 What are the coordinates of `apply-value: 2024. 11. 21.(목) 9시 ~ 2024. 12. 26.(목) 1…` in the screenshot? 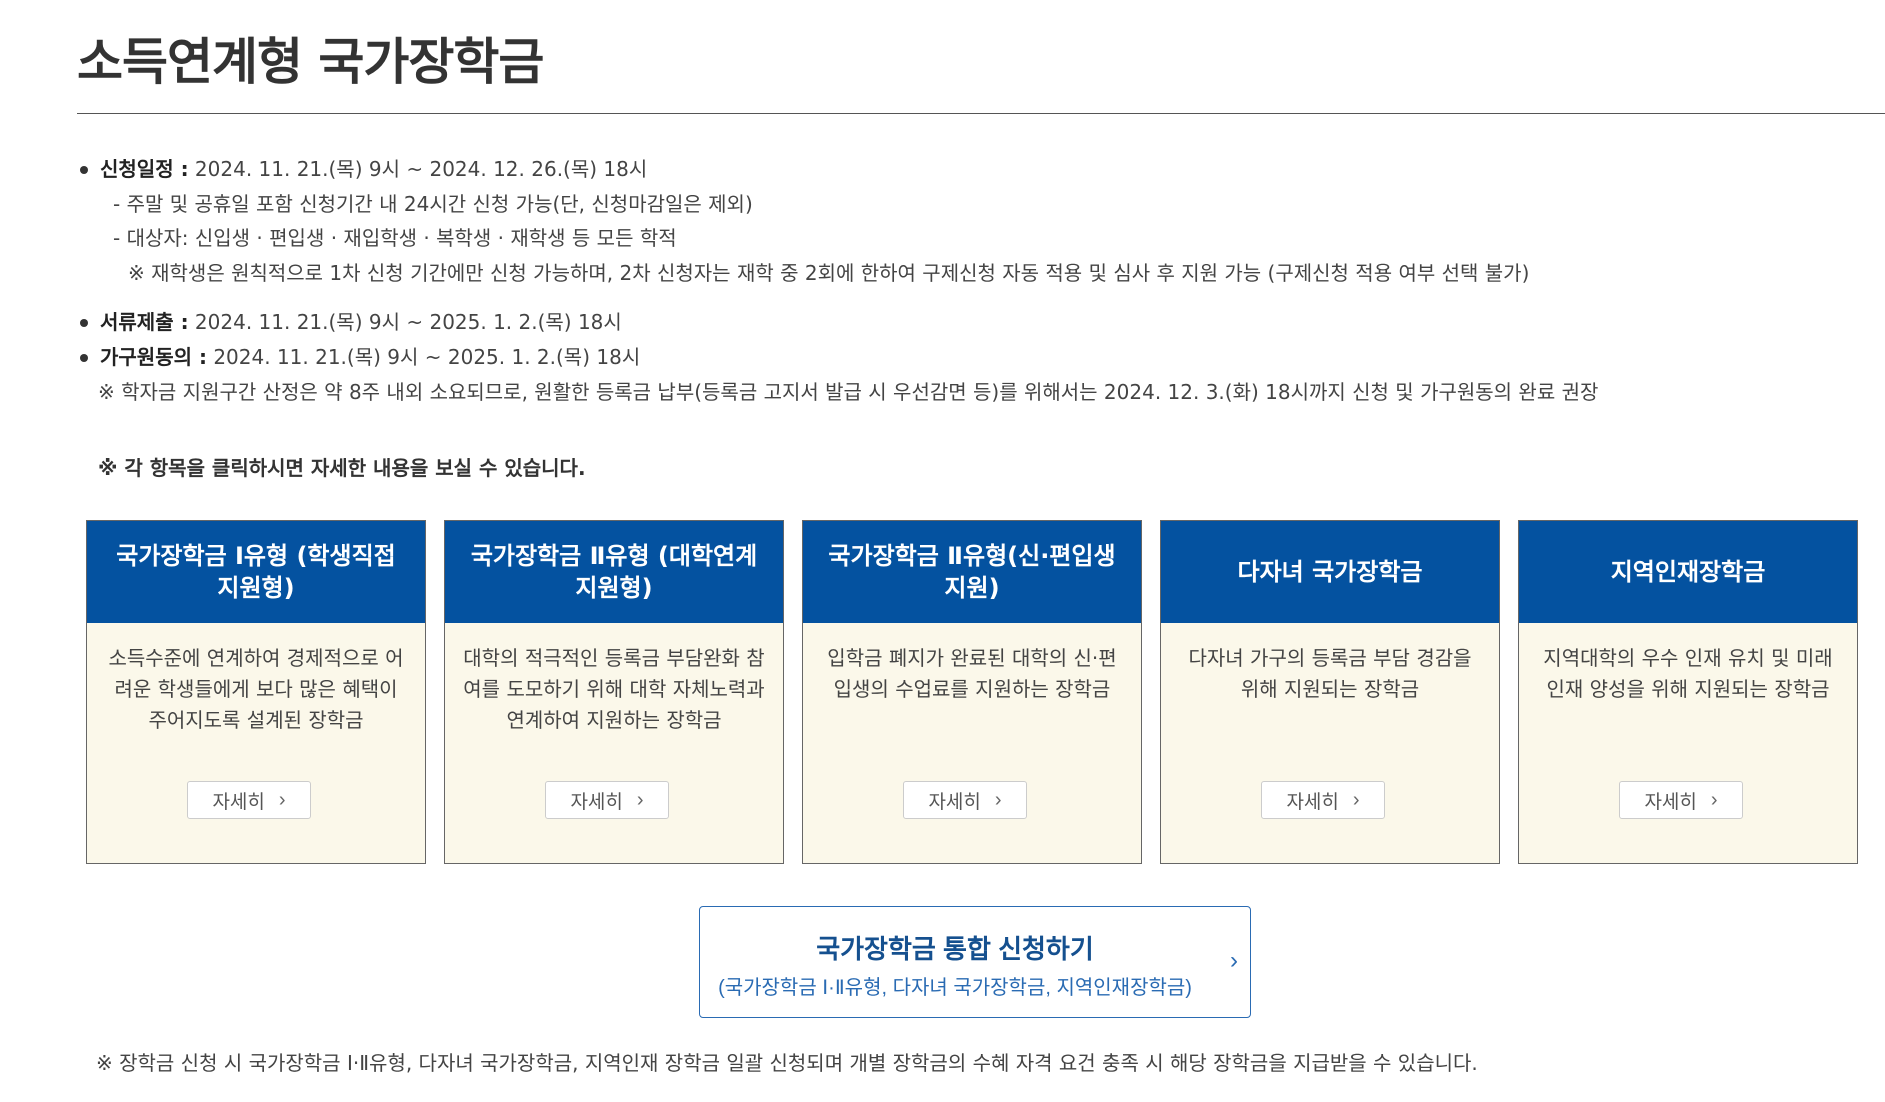 It's located at (418, 169).